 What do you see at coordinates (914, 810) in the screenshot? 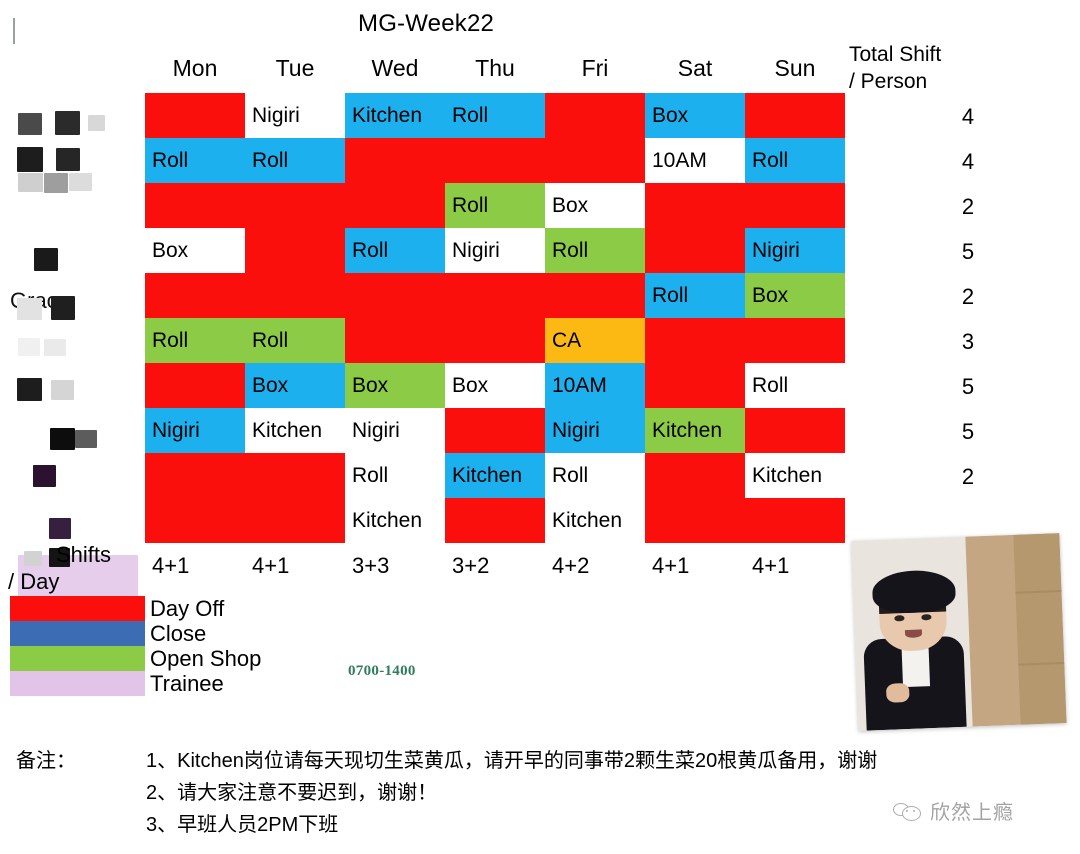
I see `chat-bubble-dot` at bounding box center [914, 810].